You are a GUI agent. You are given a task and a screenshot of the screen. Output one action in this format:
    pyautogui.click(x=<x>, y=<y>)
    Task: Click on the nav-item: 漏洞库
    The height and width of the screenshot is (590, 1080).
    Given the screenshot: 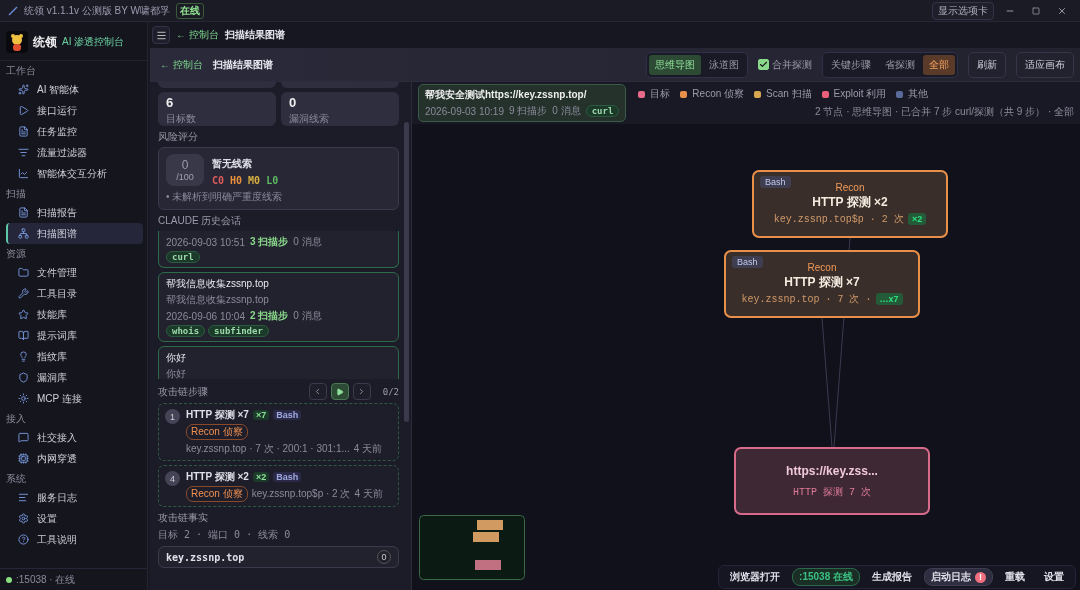 What is the action you would take?
    pyautogui.click(x=74, y=377)
    